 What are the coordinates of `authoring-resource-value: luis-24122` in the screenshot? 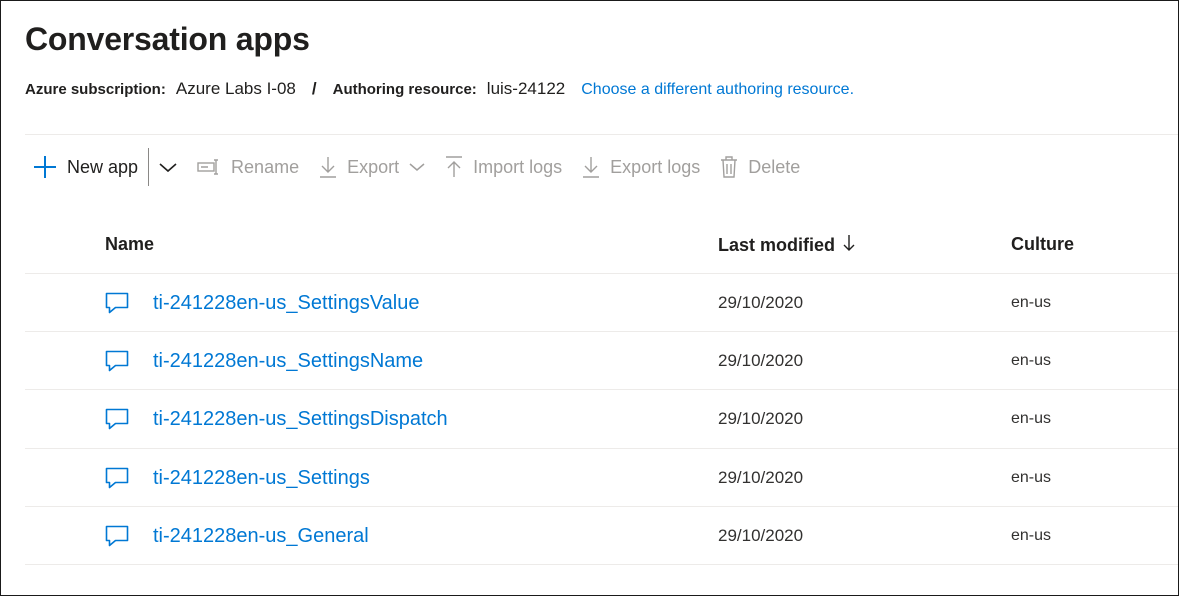 It's located at (526, 88).